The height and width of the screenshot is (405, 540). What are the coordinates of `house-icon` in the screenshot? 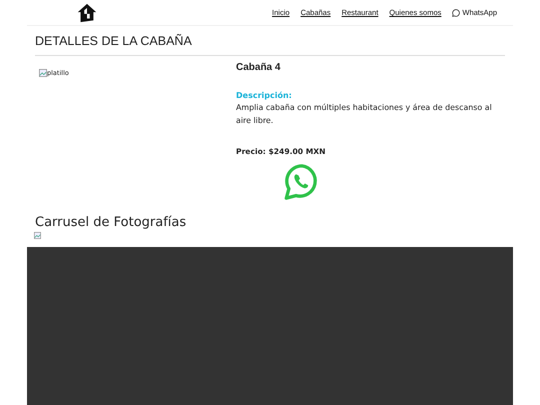 It's located at (87, 13).